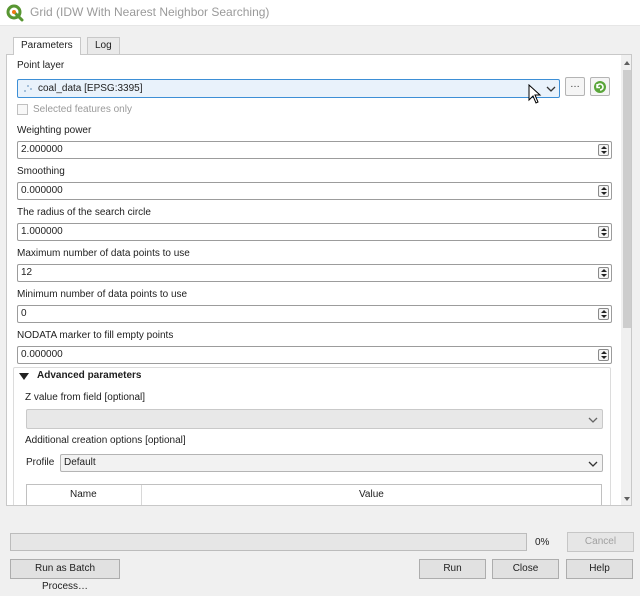 This screenshot has height=596, width=640. Describe the element at coordinates (314, 191) in the screenshot. I see `smoothing-input: 0.000000` at that location.